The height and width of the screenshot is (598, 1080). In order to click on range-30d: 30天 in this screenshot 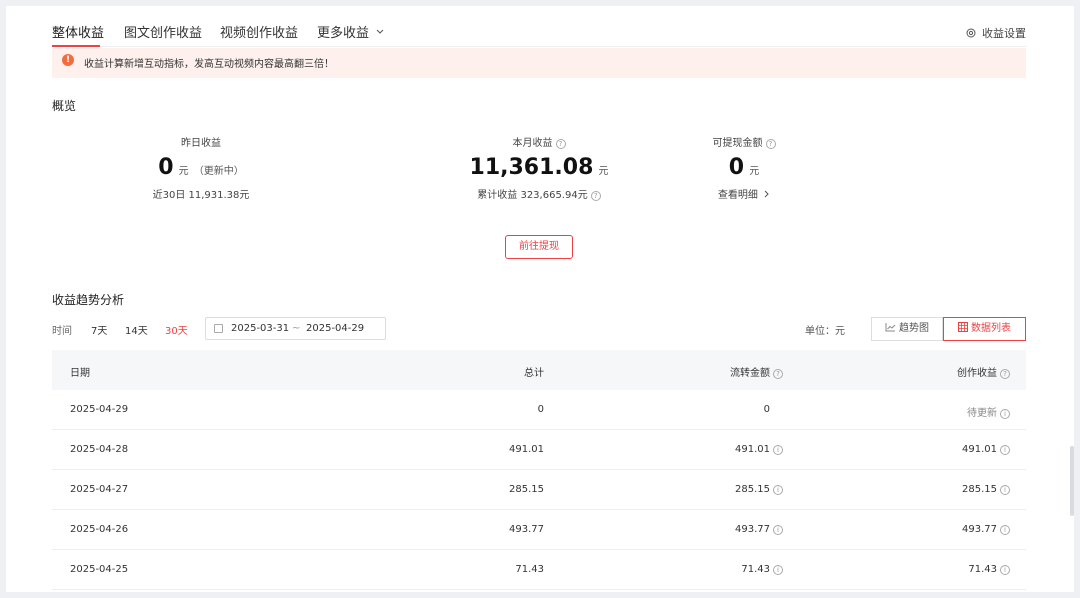, I will do `click(176, 329)`.